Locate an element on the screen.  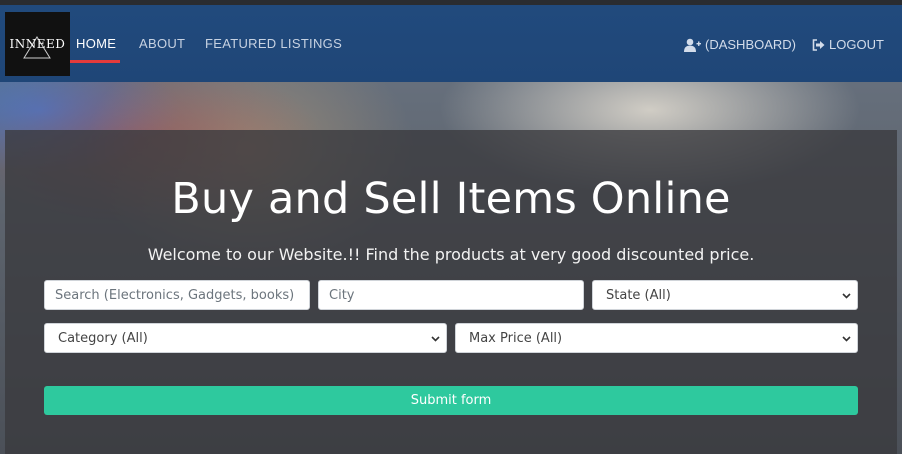
sign-out-icon is located at coordinates (818, 44).